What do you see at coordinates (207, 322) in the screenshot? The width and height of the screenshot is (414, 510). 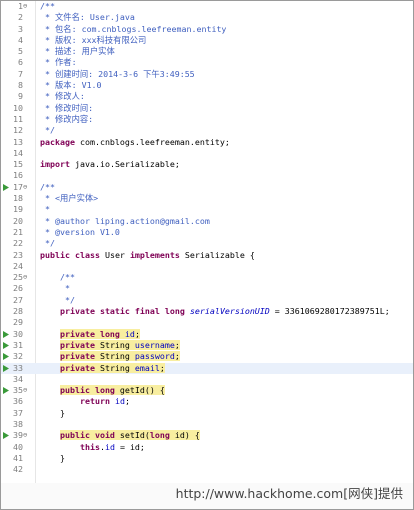 I see `code-line: 29` at bounding box center [207, 322].